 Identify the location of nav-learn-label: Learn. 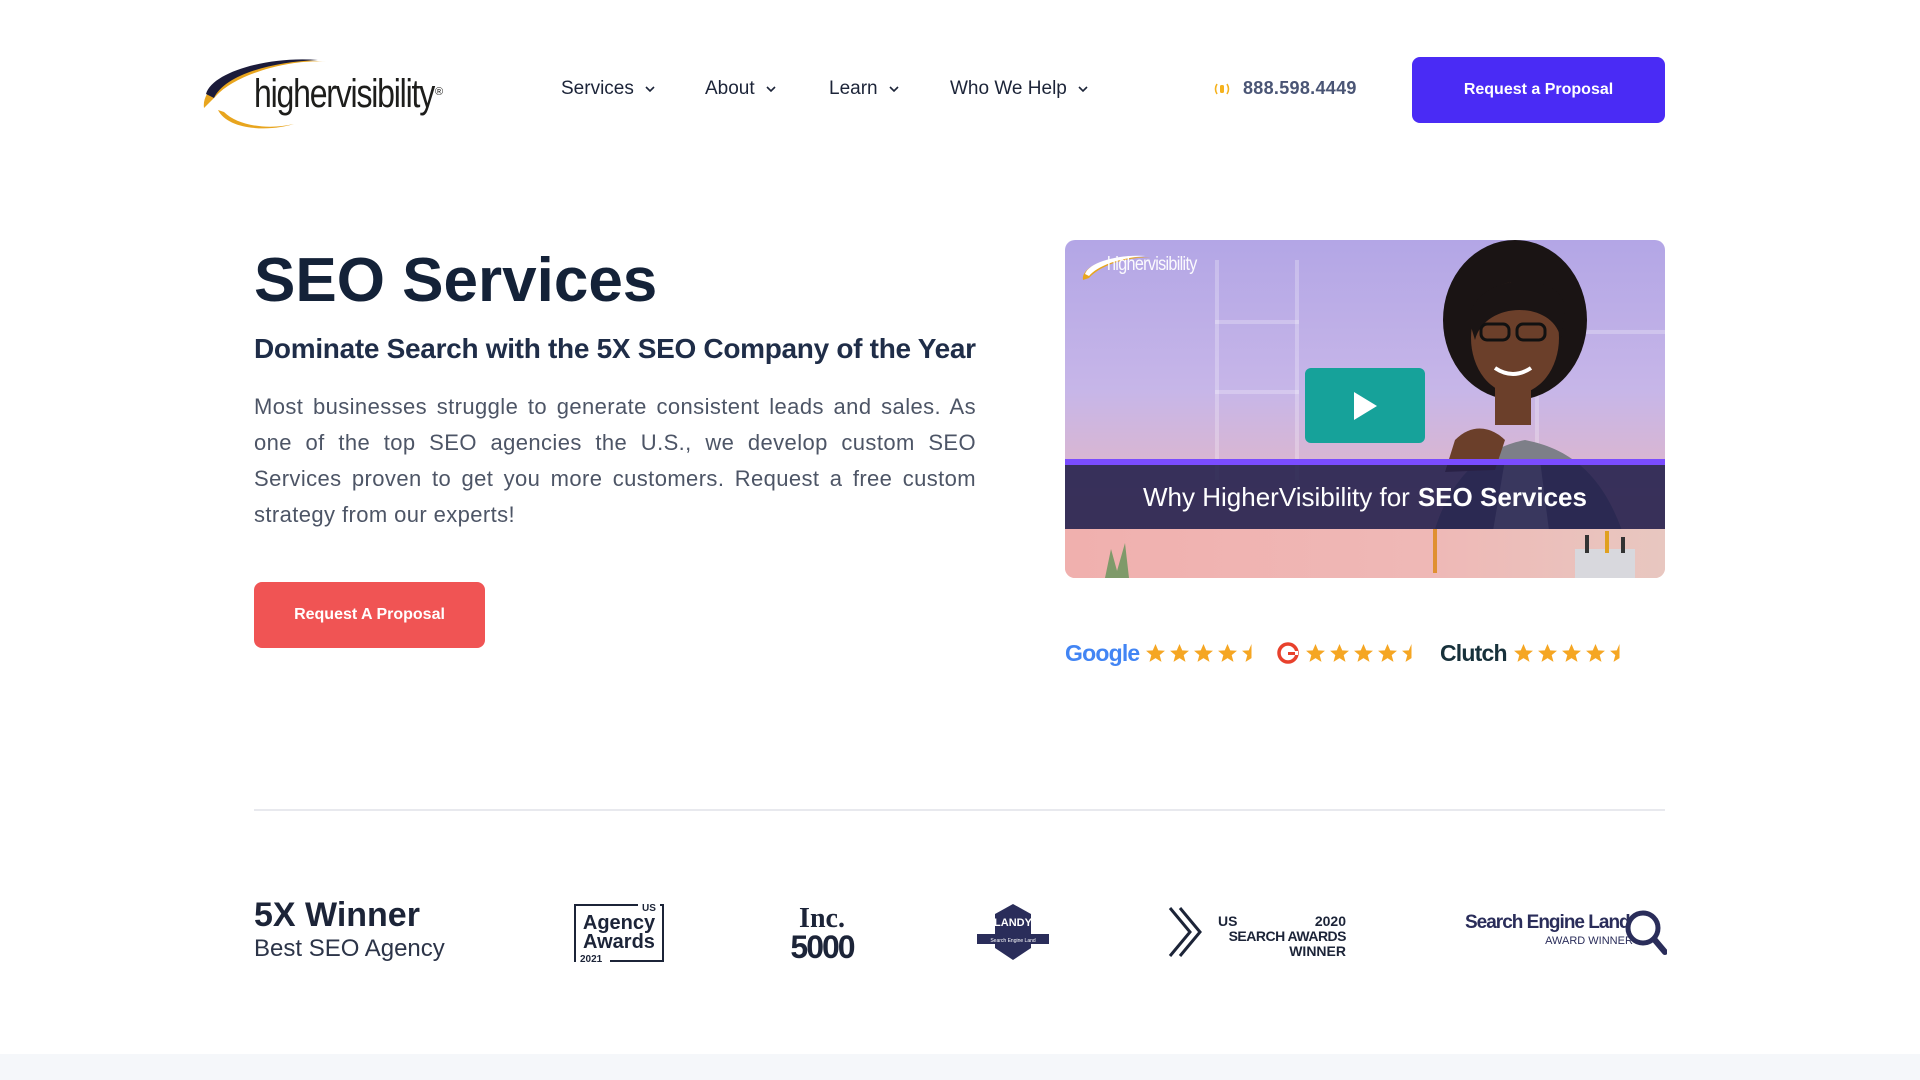
(853, 88).